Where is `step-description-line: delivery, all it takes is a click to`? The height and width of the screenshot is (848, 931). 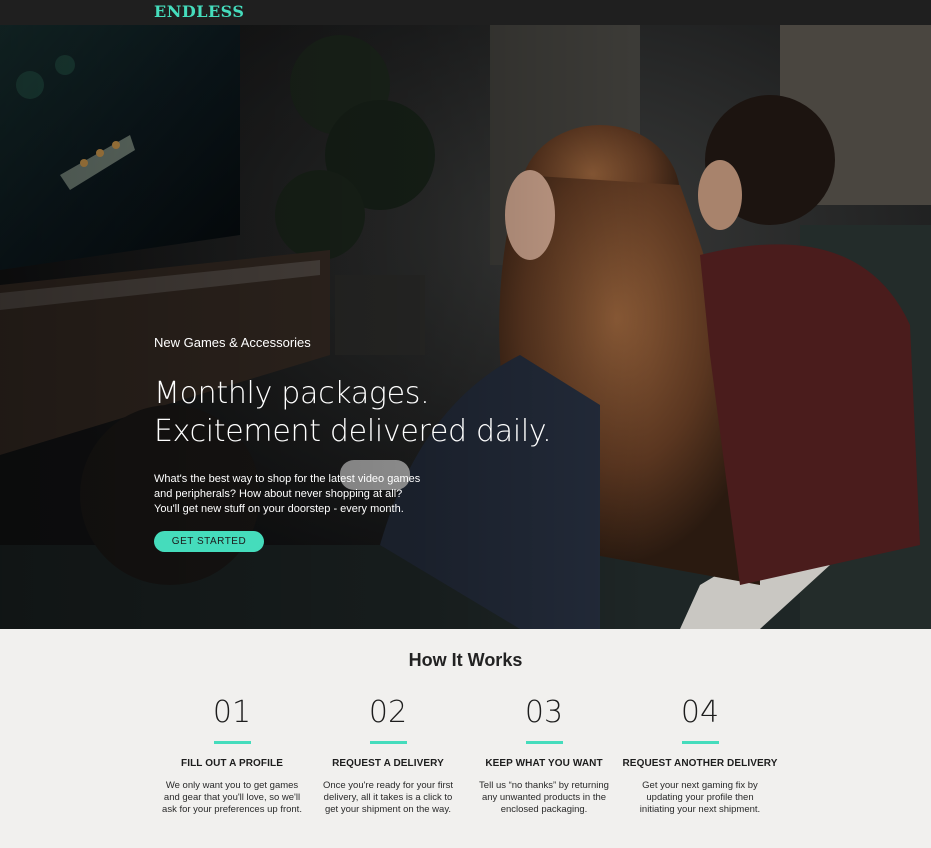
step-description-line: delivery, all it takes is a click to is located at coordinates (388, 797).